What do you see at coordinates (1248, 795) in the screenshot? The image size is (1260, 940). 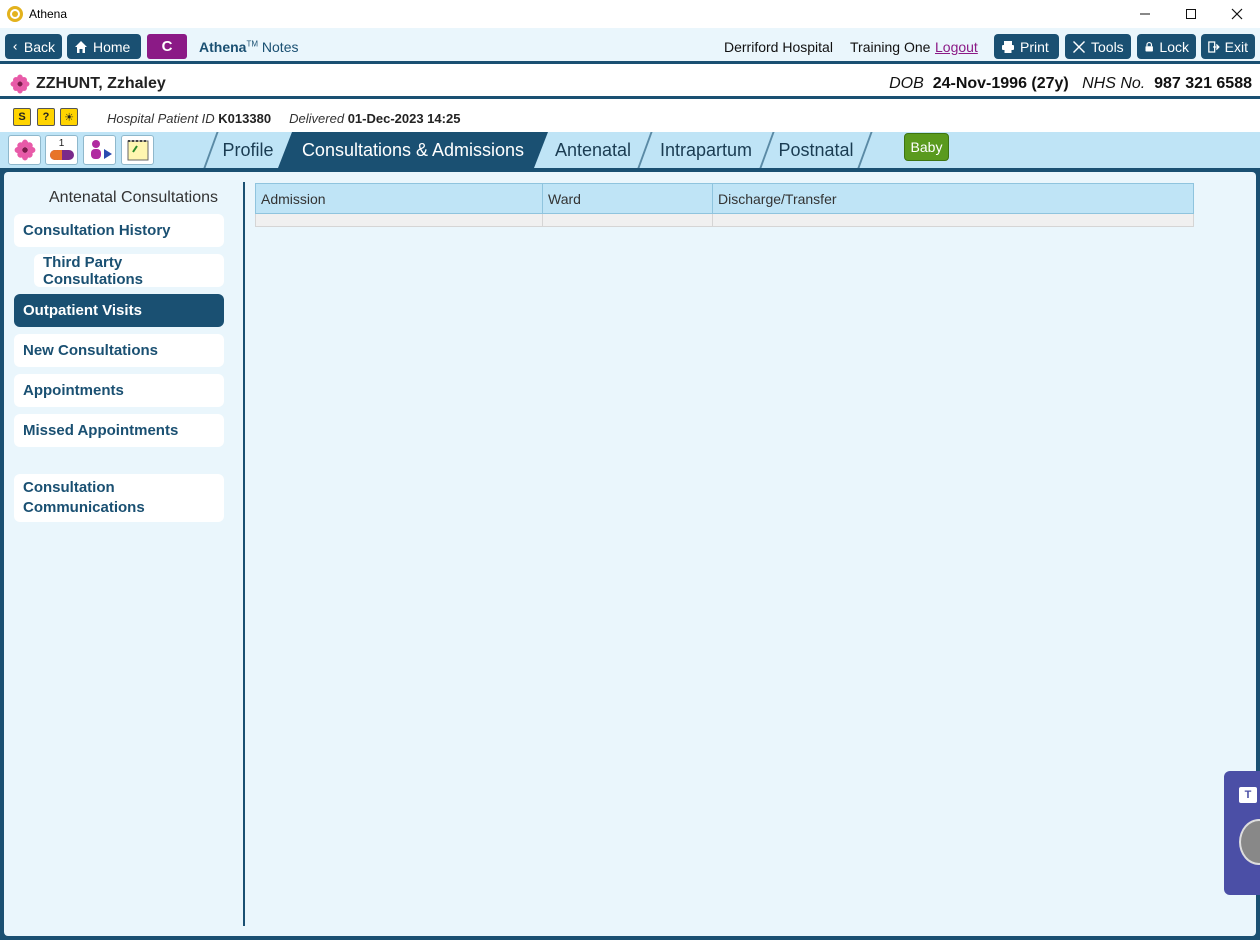 I see `teams-icon: T` at bounding box center [1248, 795].